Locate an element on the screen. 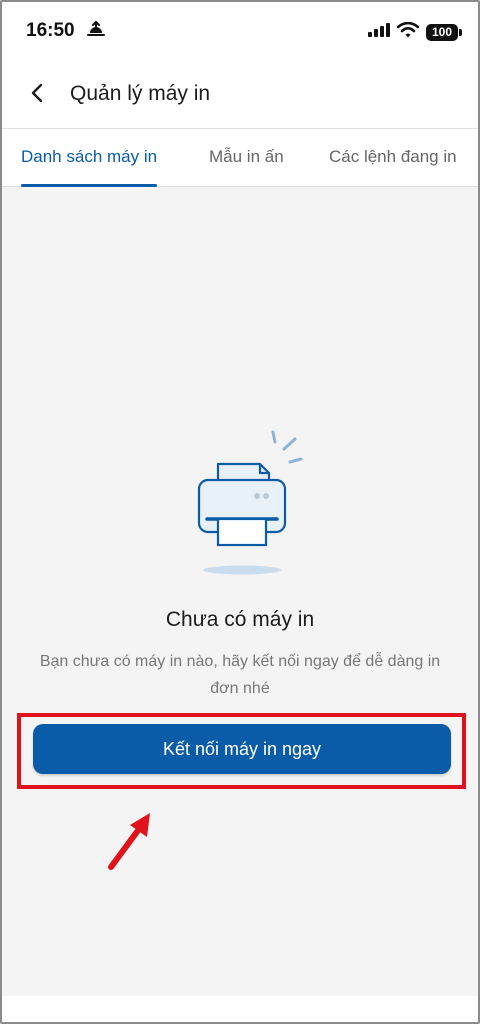 The height and width of the screenshot is (1024, 480). bottom-safe-area is located at coordinates (240, 1009).